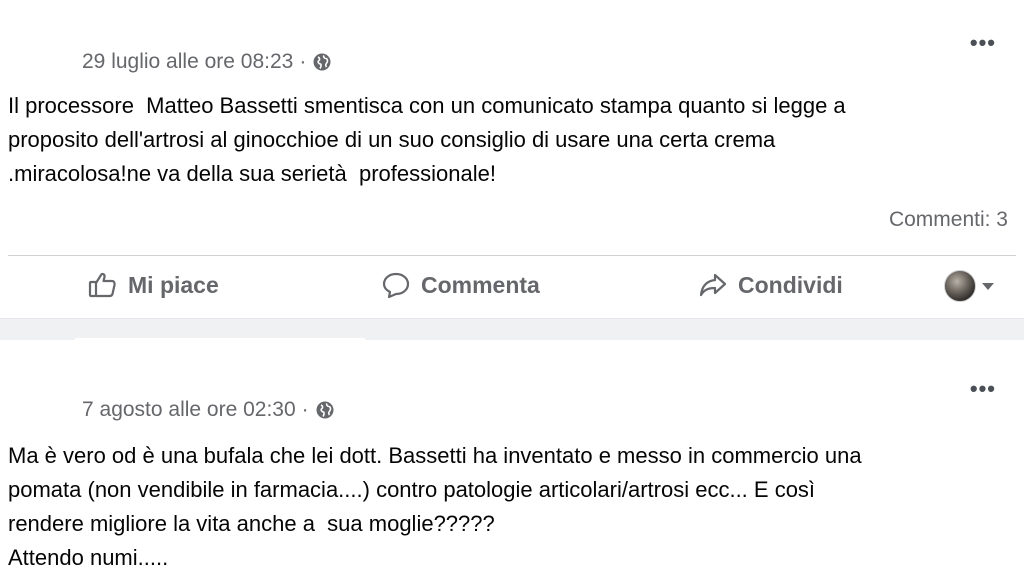 Image resolution: width=1024 pixels, height=575 pixels. What do you see at coordinates (189, 410) in the screenshot?
I see `timestamp: 7 agosto alle ore 02:30` at bounding box center [189, 410].